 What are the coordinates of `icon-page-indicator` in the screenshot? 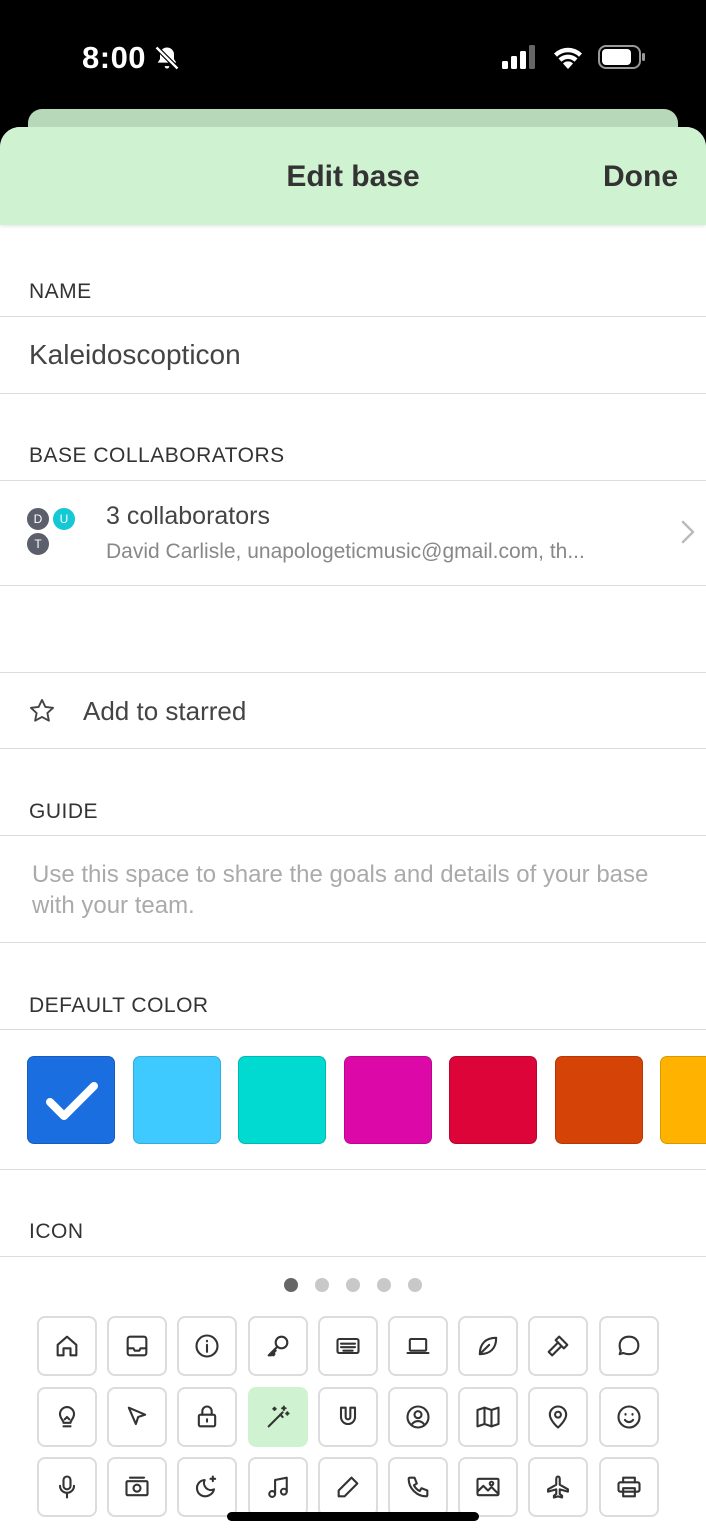 It's located at (353, 1285).